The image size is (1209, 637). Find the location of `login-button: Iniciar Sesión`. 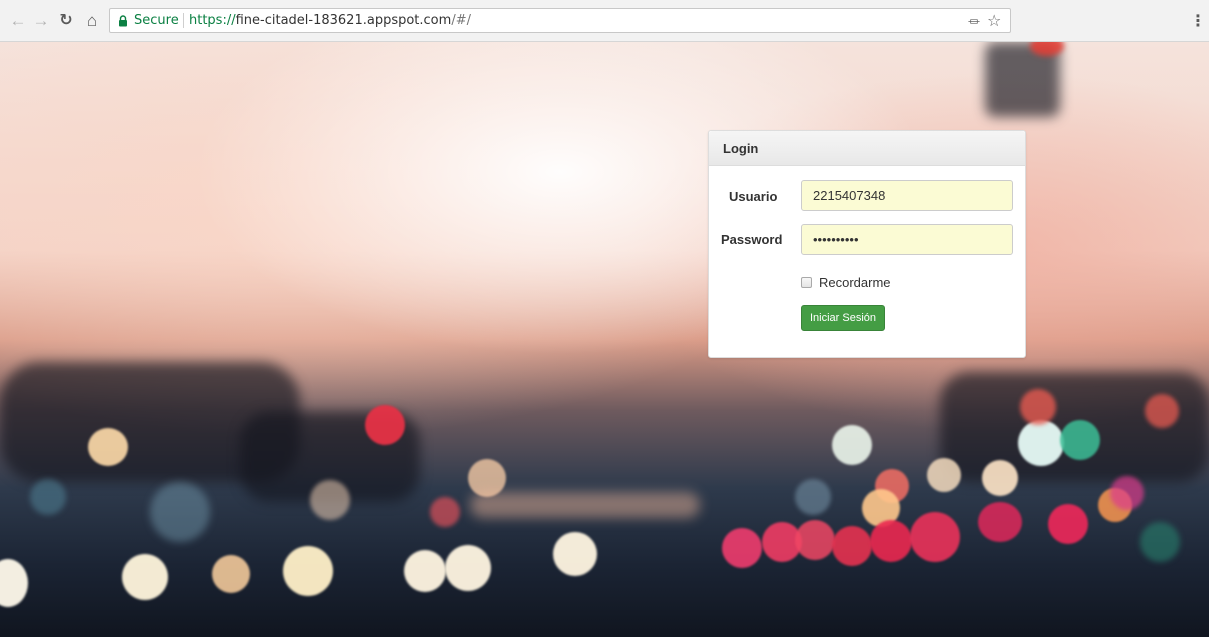

login-button: Iniciar Sesión is located at coordinates (843, 318).